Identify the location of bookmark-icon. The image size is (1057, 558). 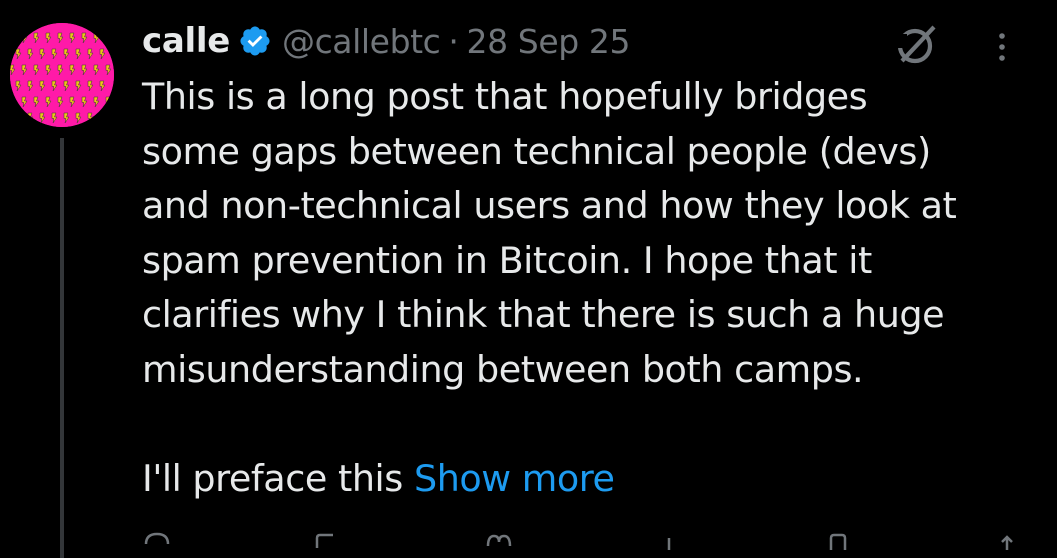
(838, 540).